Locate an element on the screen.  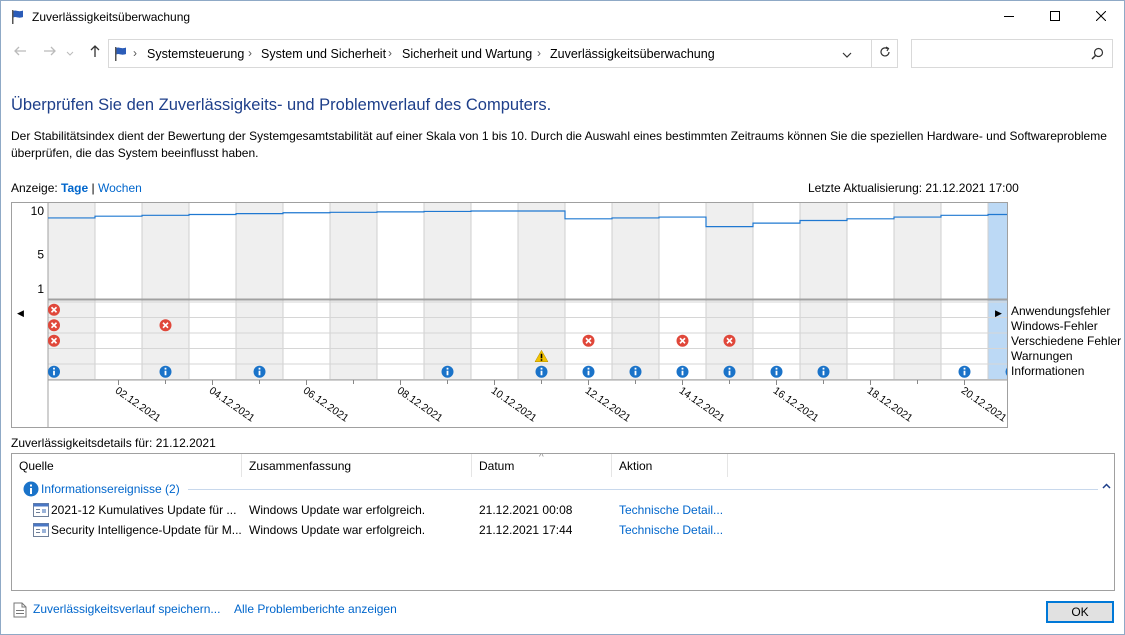
legend-verschiedene-fehler: Verschiedene Fehler is located at coordinates (1066, 341).